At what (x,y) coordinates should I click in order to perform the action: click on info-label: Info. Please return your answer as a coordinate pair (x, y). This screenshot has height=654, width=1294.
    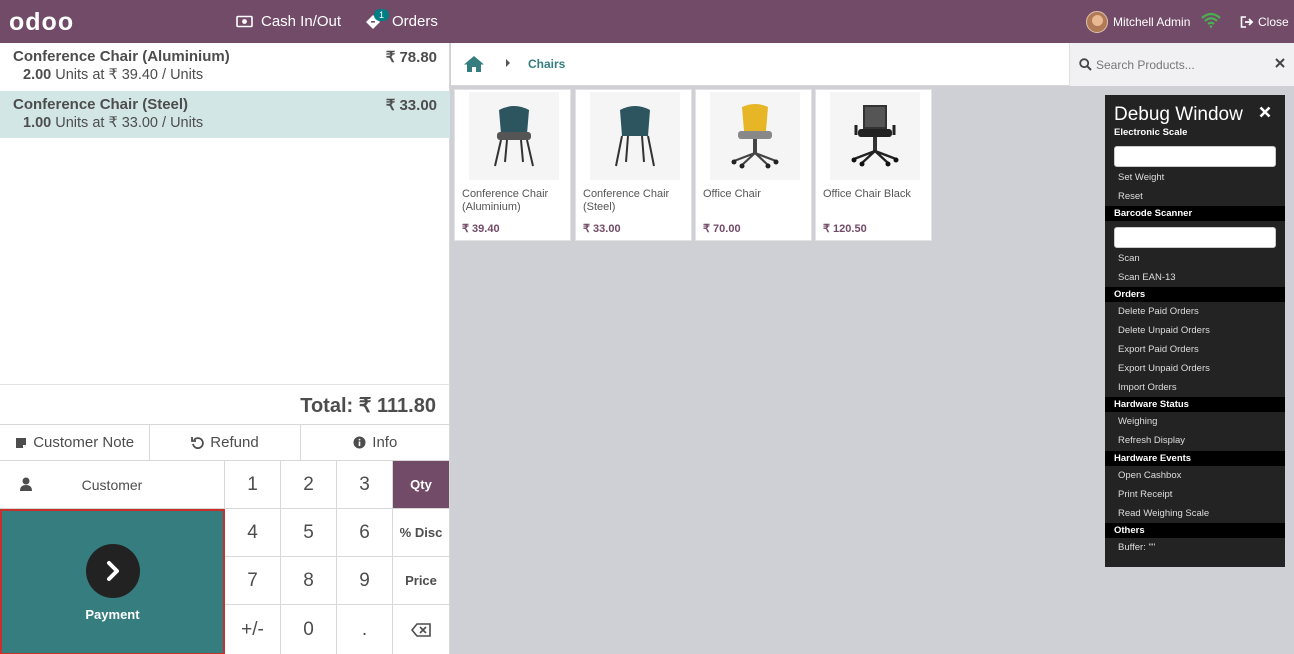
    Looking at the image, I should click on (385, 442).